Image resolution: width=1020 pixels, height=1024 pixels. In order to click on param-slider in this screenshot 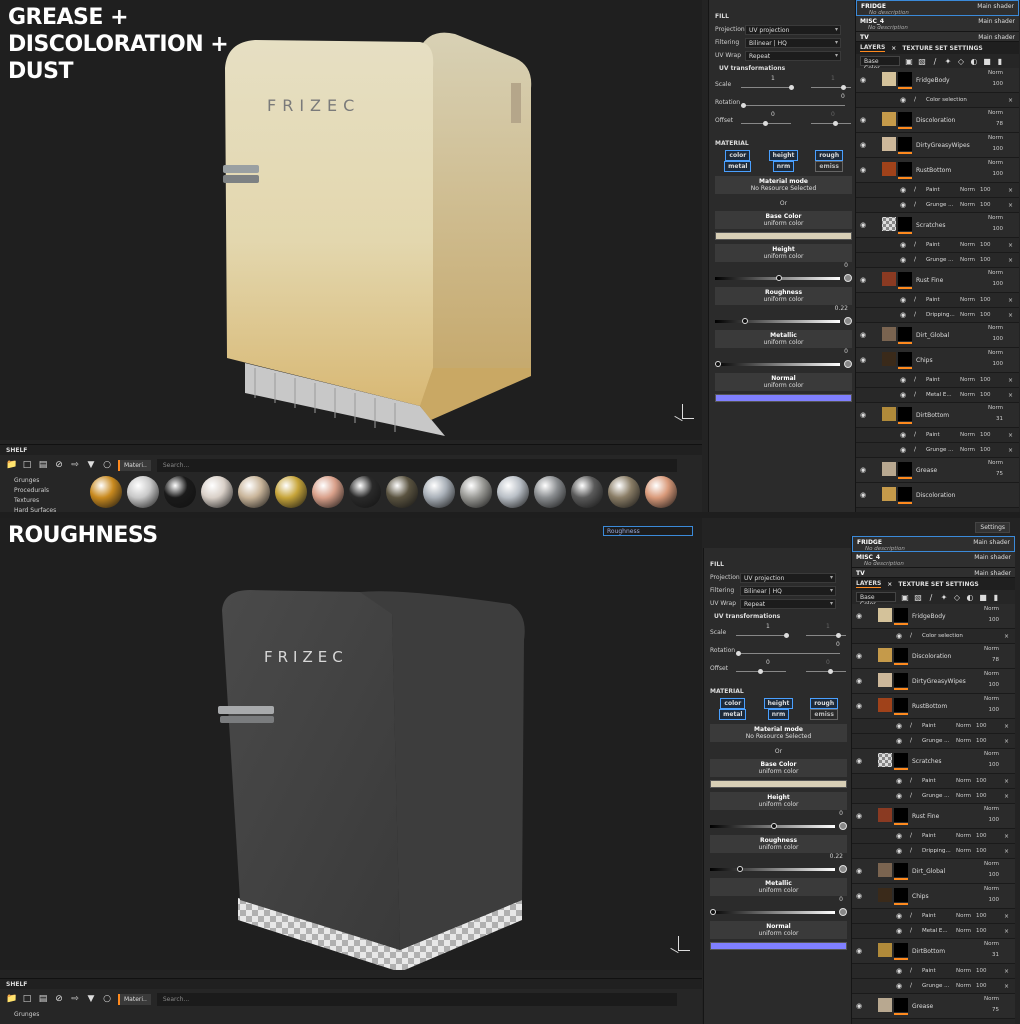, I will do `click(762, 635)`.